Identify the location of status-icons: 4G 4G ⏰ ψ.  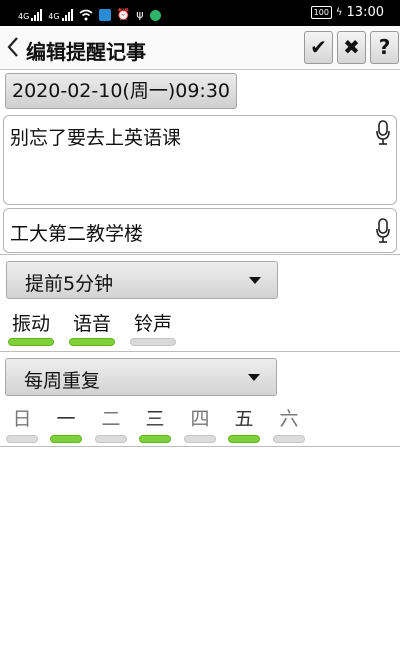
(89, 13).